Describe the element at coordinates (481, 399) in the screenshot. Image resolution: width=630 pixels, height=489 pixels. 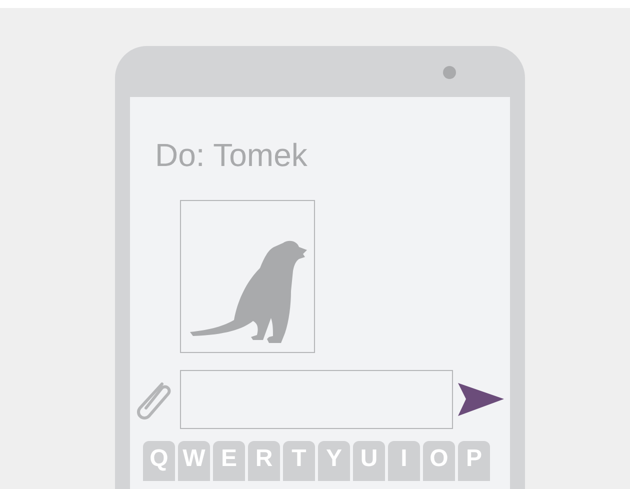
I see `send-icon` at that location.